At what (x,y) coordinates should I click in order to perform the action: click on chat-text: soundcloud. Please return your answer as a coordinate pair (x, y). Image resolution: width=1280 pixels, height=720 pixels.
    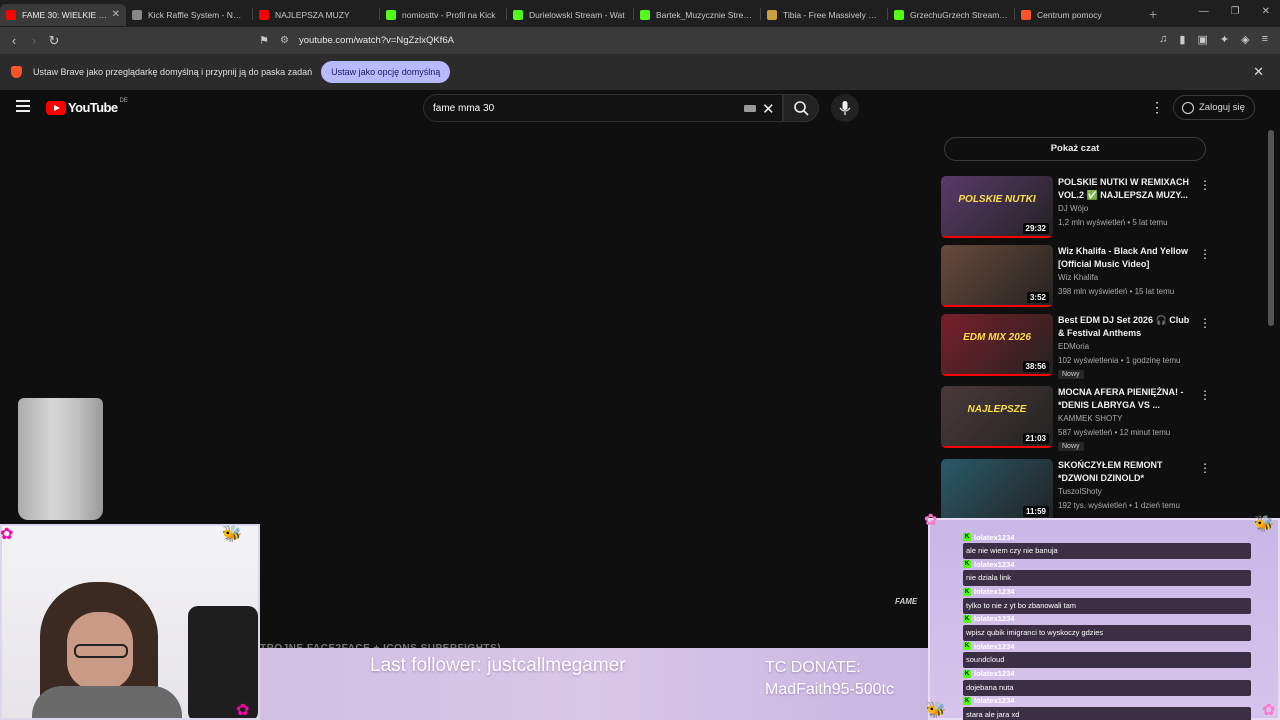
    Looking at the image, I should click on (1107, 660).